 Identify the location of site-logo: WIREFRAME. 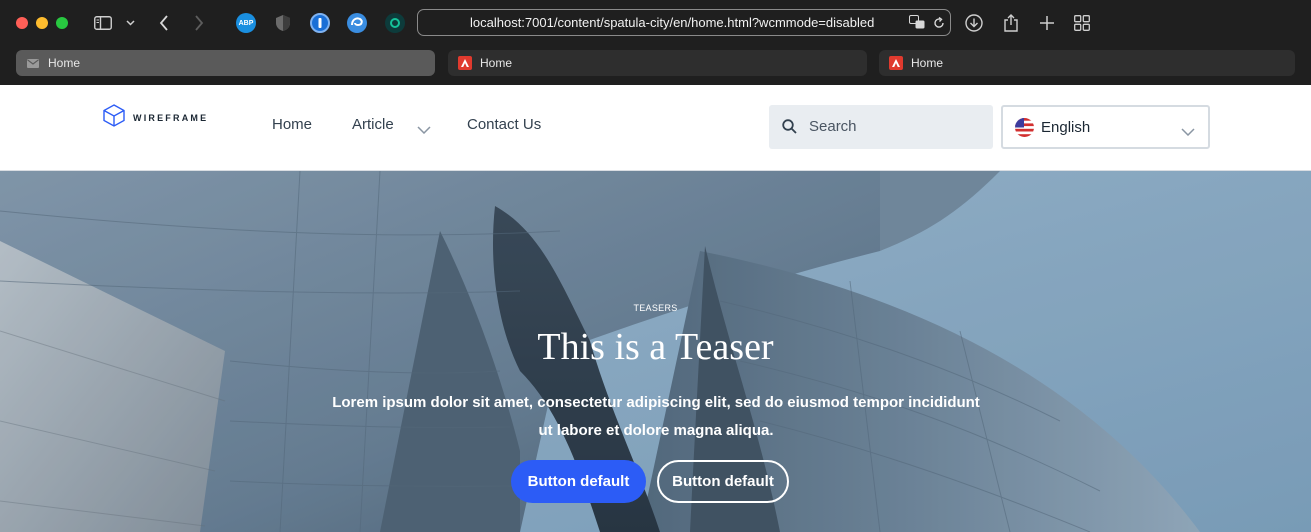
(155, 118).